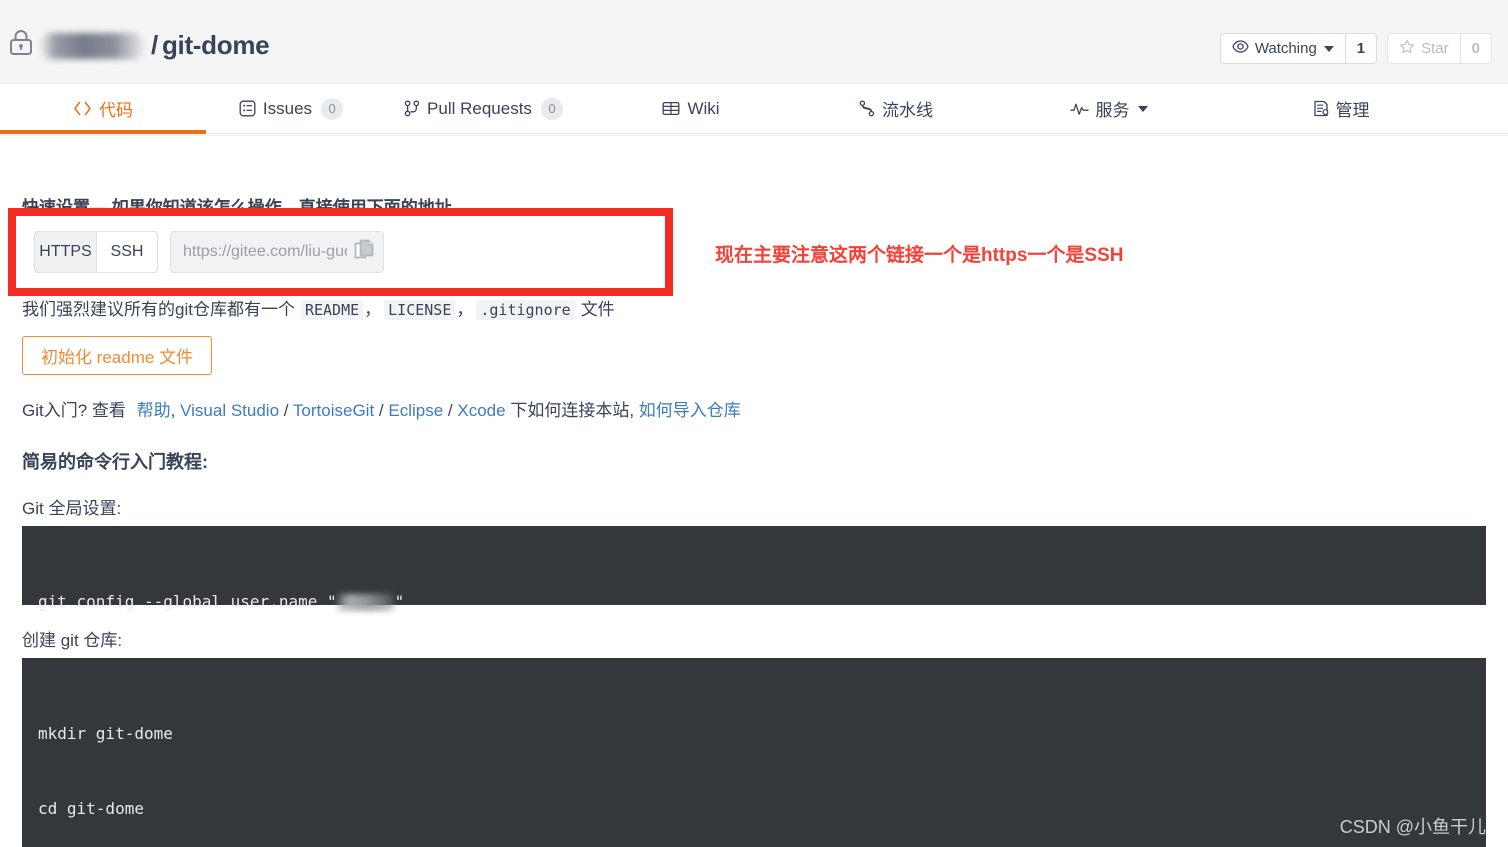  What do you see at coordinates (91, 808) in the screenshot?
I see `code-line: cd git-dome` at bounding box center [91, 808].